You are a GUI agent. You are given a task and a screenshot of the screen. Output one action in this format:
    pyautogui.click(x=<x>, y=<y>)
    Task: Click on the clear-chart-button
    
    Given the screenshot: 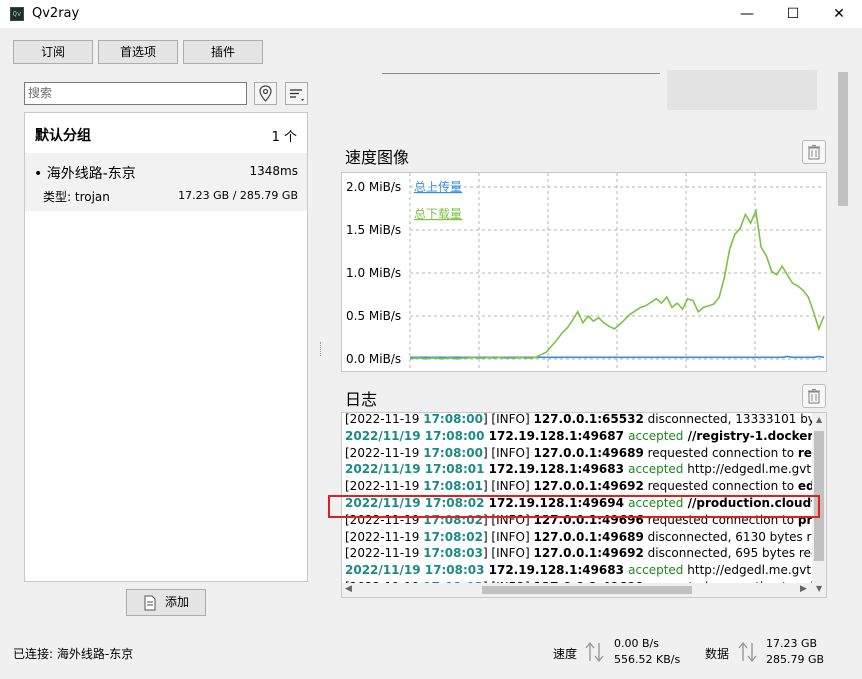 What is the action you would take?
    pyautogui.click(x=814, y=152)
    